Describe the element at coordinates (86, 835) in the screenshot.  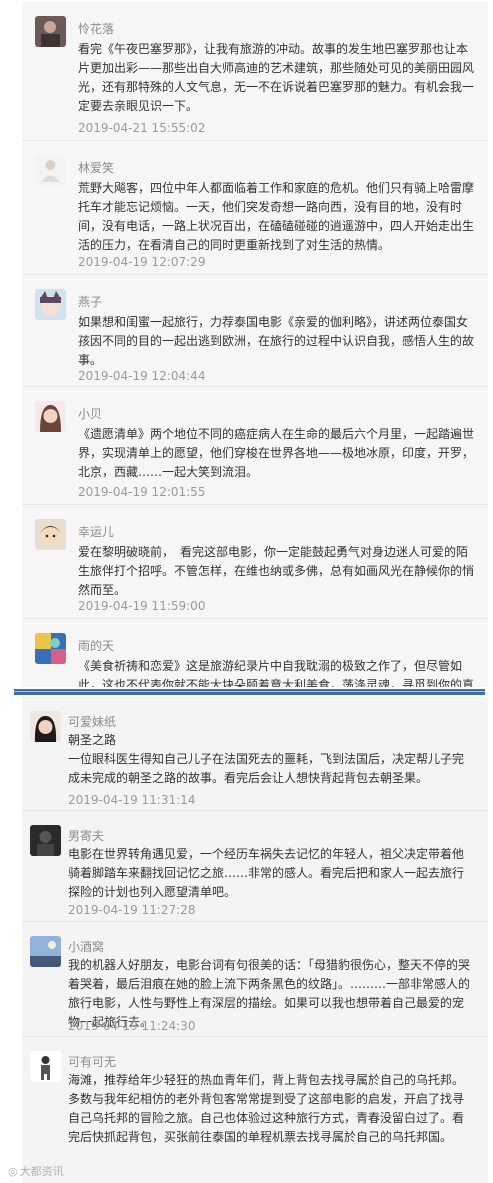
I see `comment-author: 男寄夫` at that location.